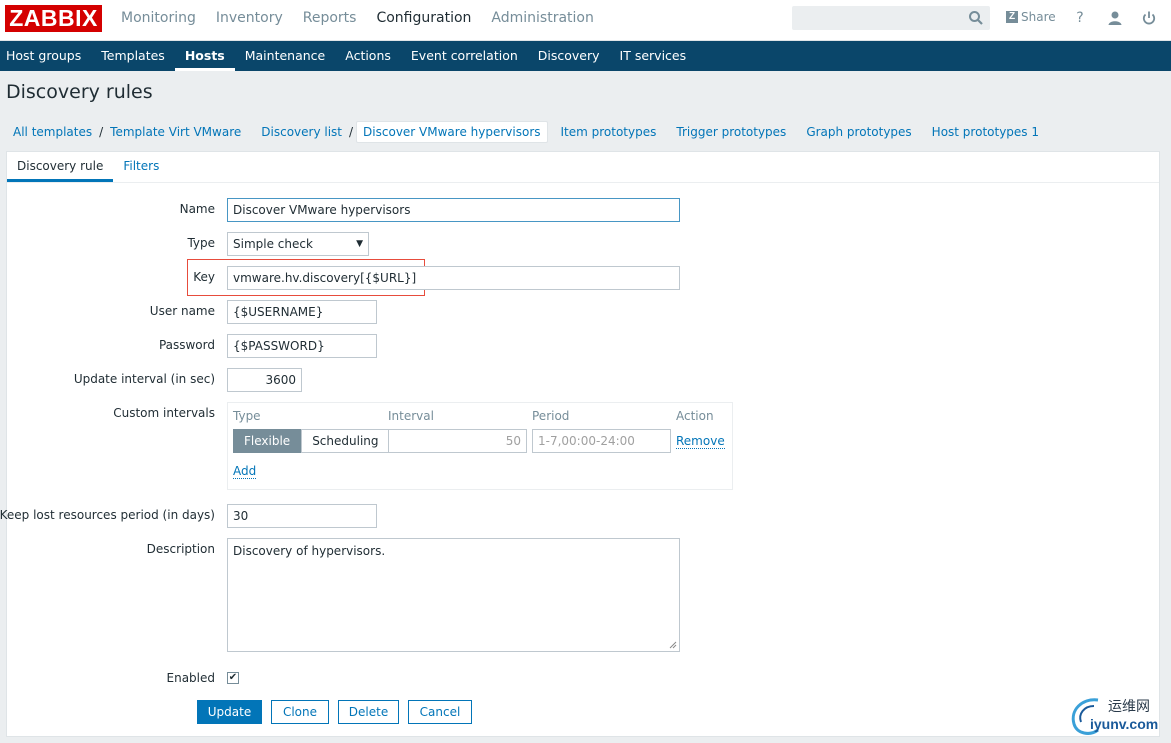 The image size is (1171, 743). I want to click on password-input: {$PASSWORD}, so click(302, 346).